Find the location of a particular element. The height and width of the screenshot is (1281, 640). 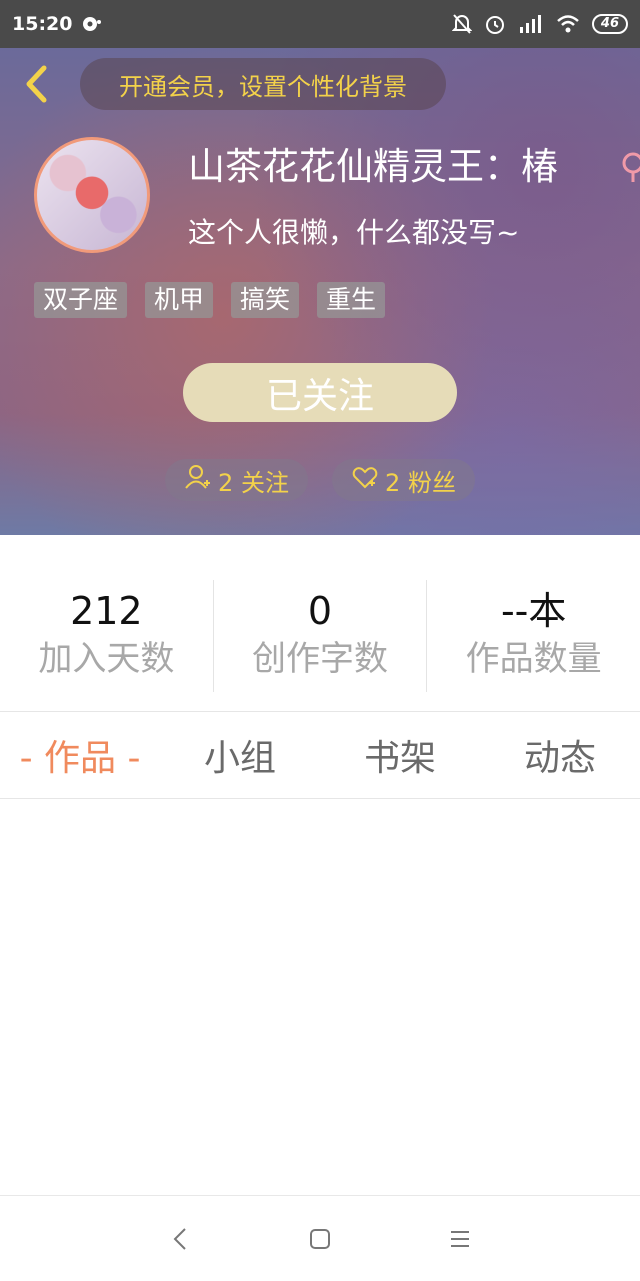

tag-item: 双子座 is located at coordinates (81, 300).